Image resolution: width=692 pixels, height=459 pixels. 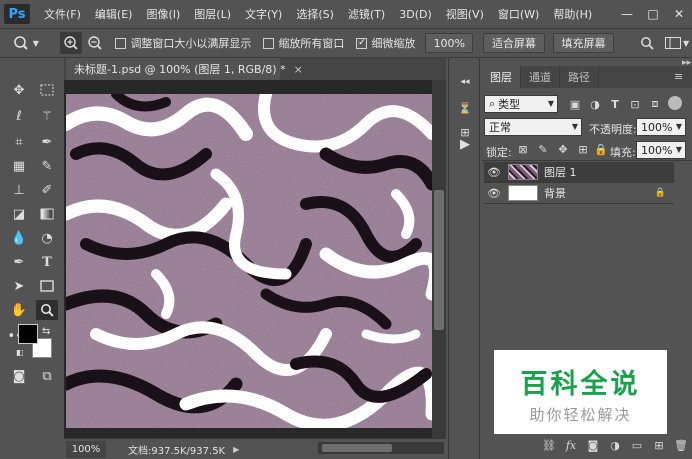 What do you see at coordinates (647, 43) in the screenshot?
I see `search-button` at bounding box center [647, 43].